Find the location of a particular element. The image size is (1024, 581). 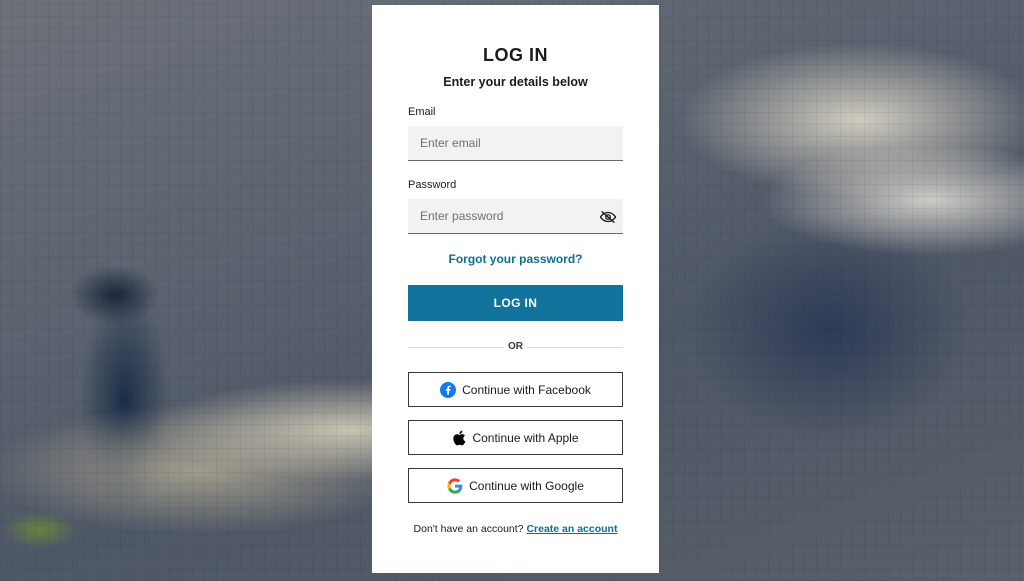

google-button-label: Continue with Google is located at coordinates (526, 485).